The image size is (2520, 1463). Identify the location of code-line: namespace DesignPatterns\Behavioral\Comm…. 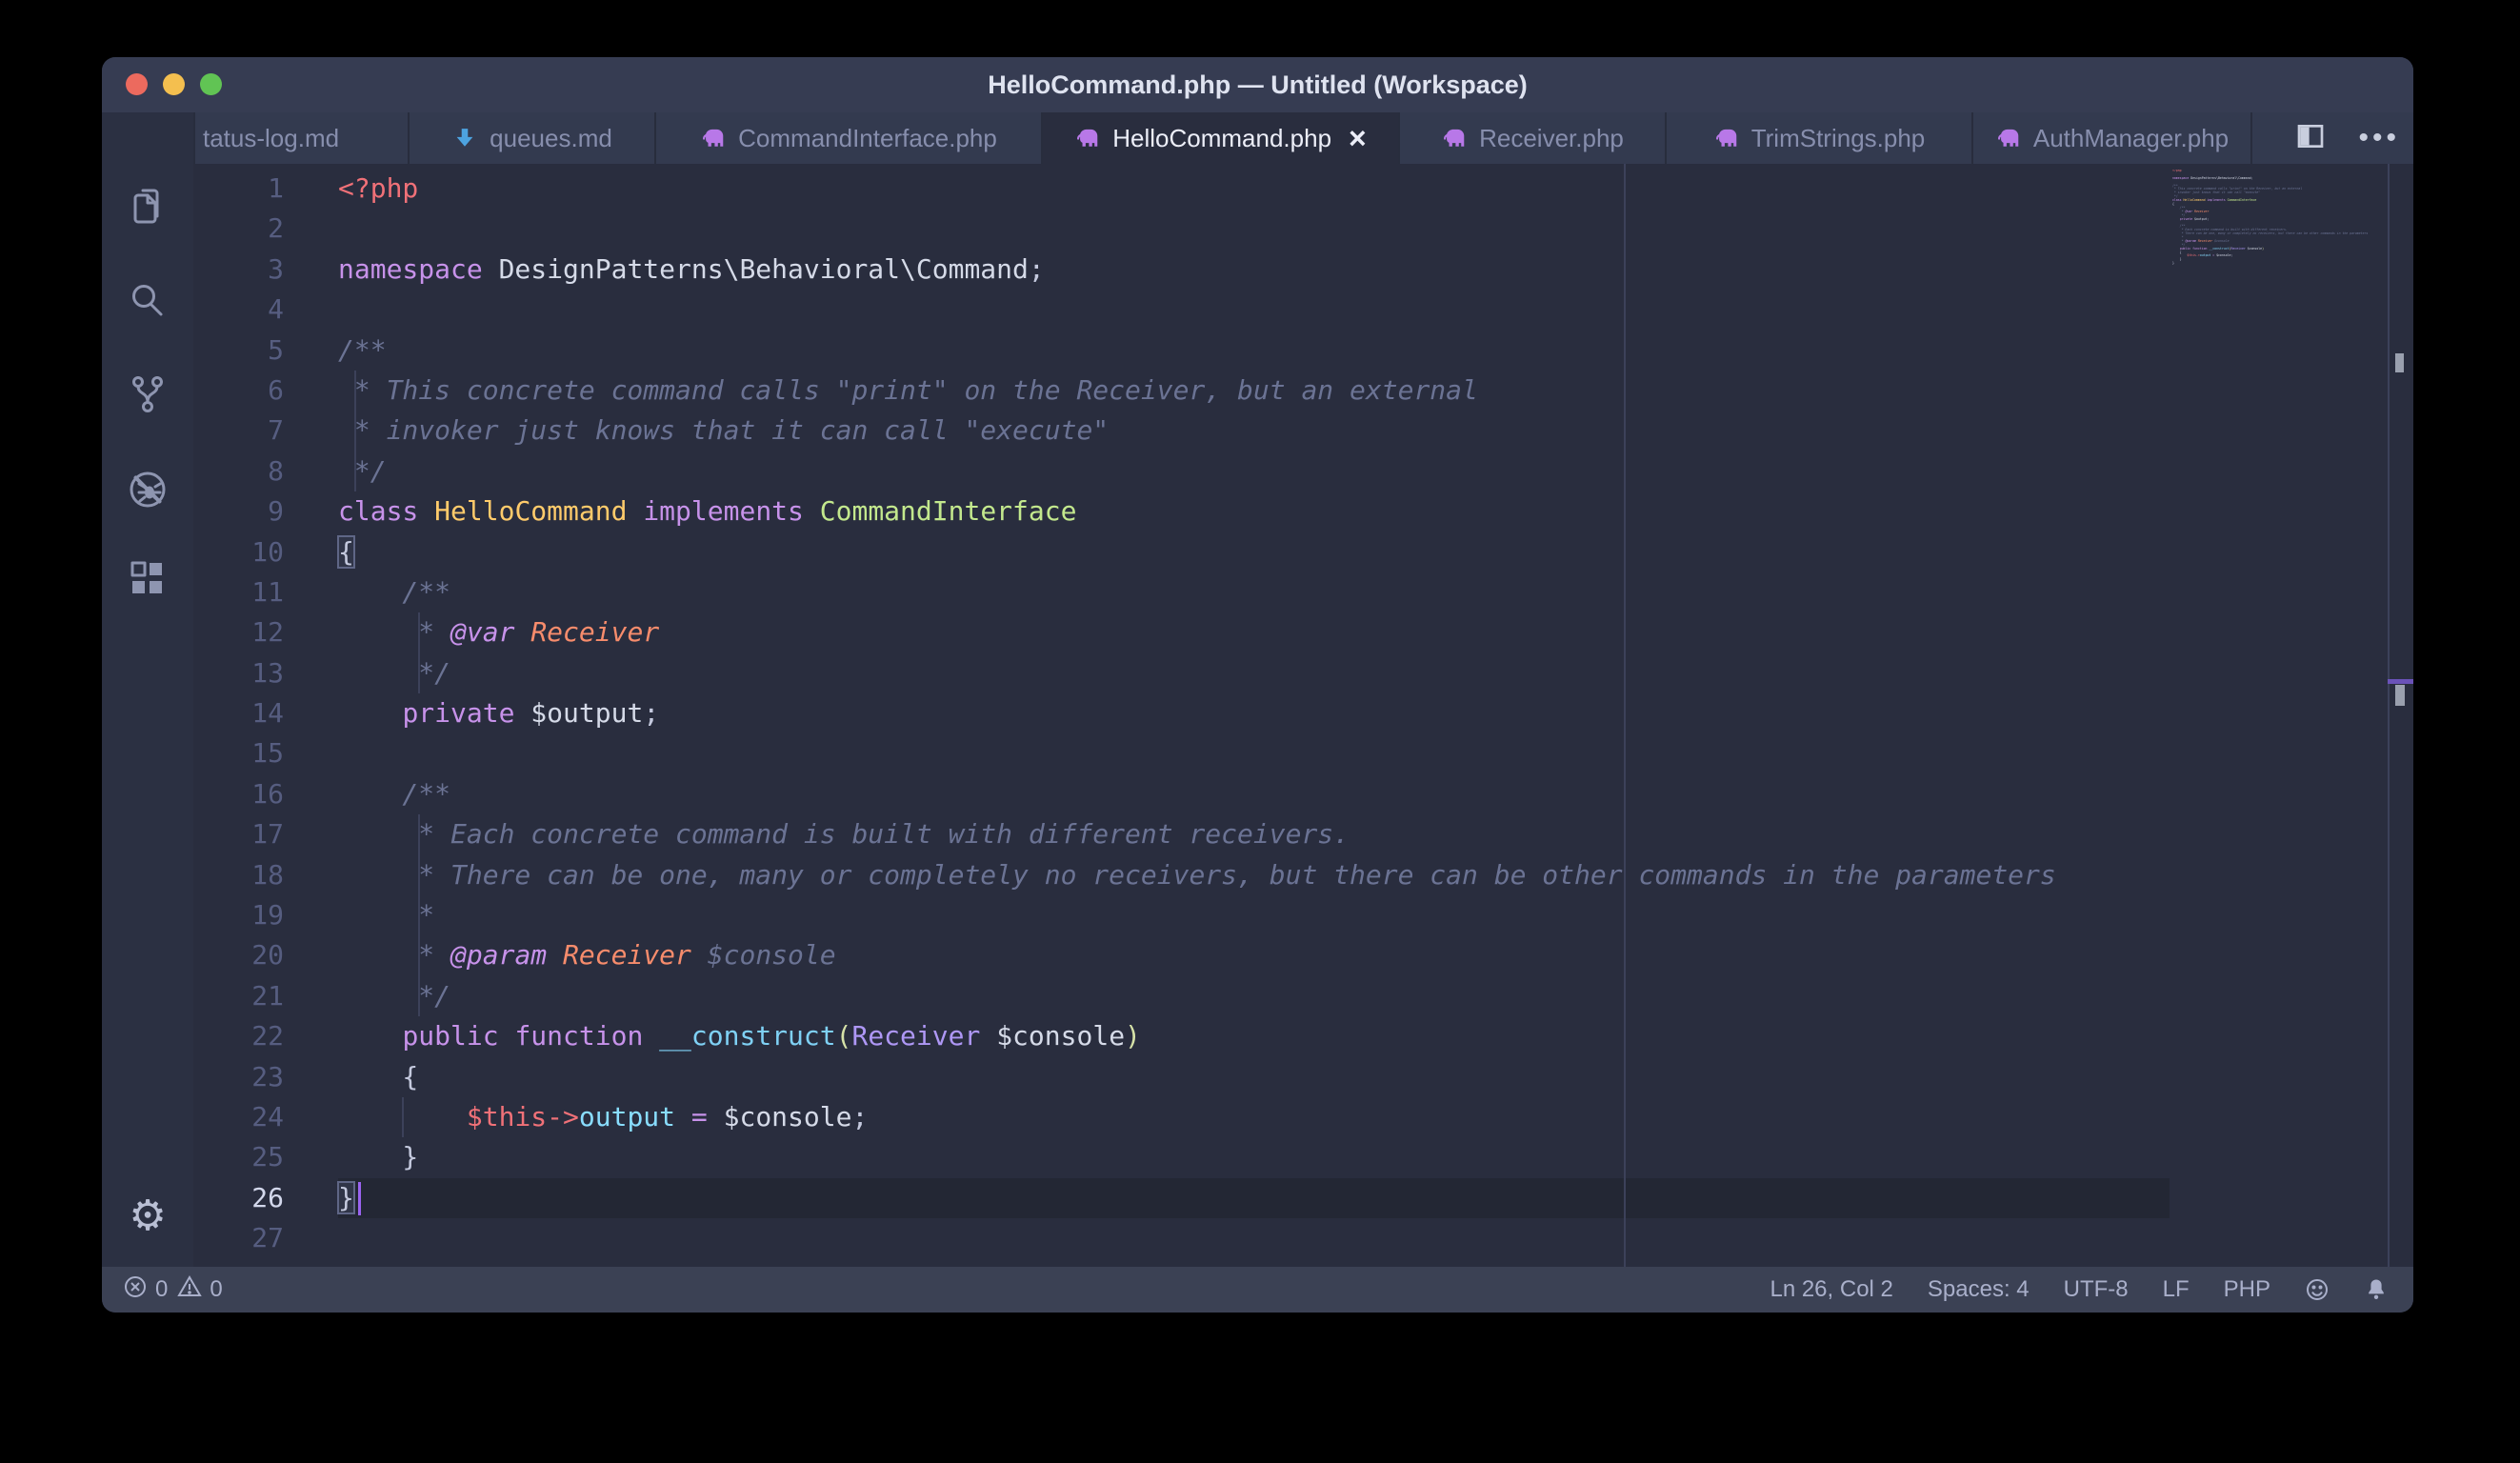
(1375, 270).